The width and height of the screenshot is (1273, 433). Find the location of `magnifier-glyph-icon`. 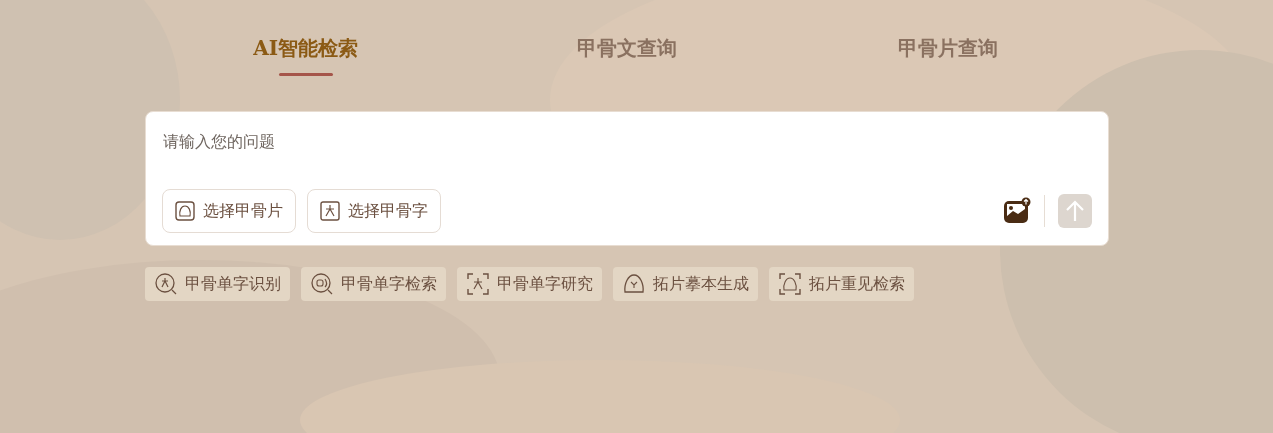

magnifier-glyph-icon is located at coordinates (166, 284).